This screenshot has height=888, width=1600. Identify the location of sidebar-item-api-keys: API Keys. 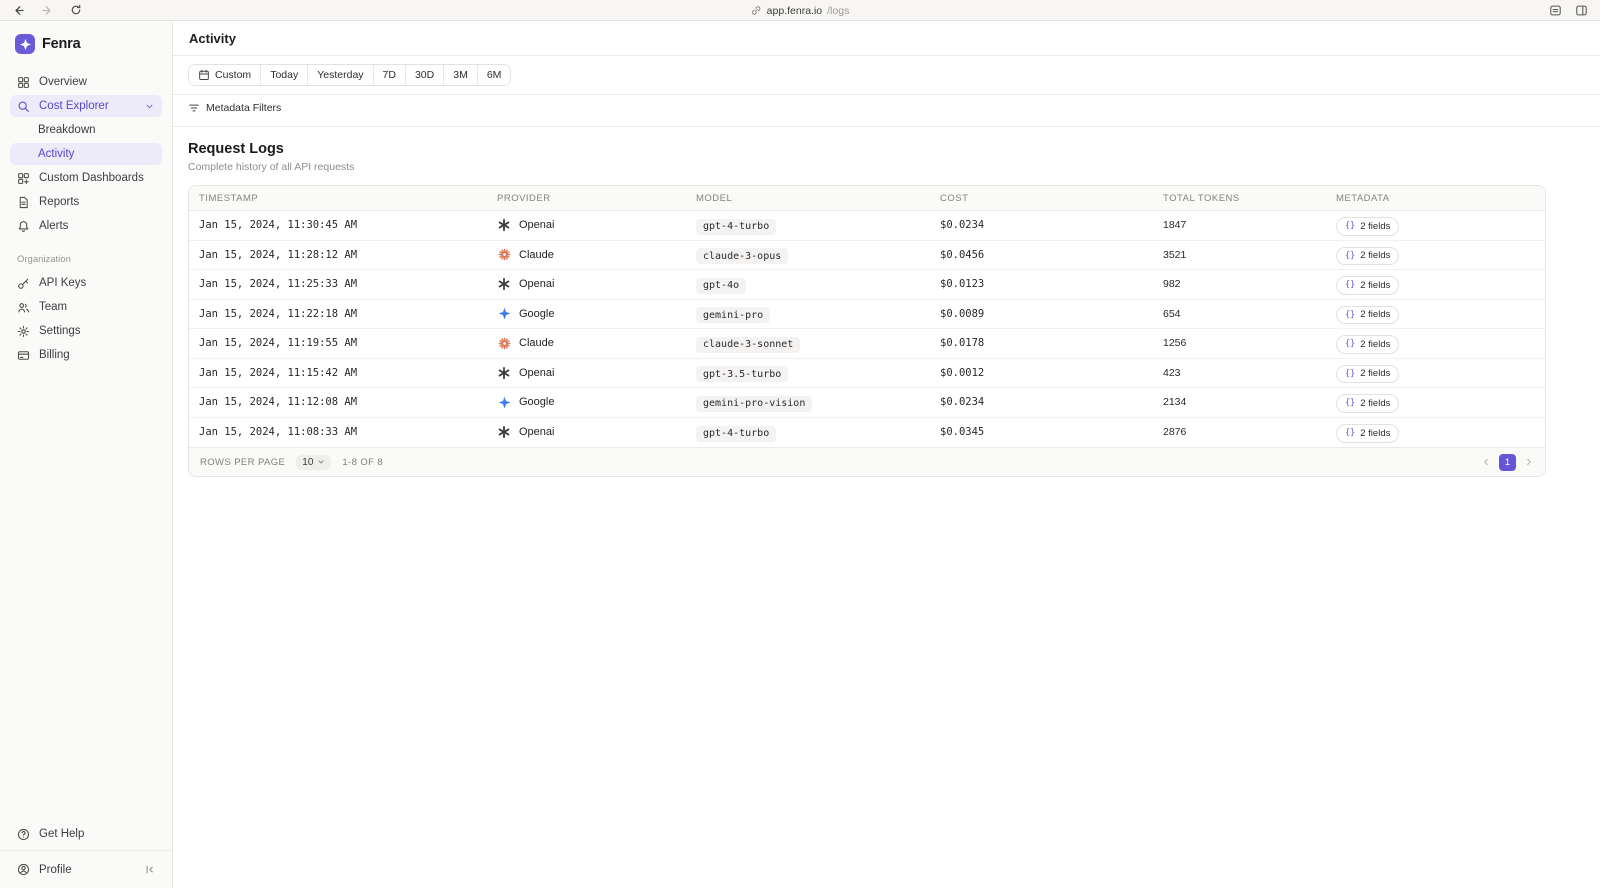
(86, 283).